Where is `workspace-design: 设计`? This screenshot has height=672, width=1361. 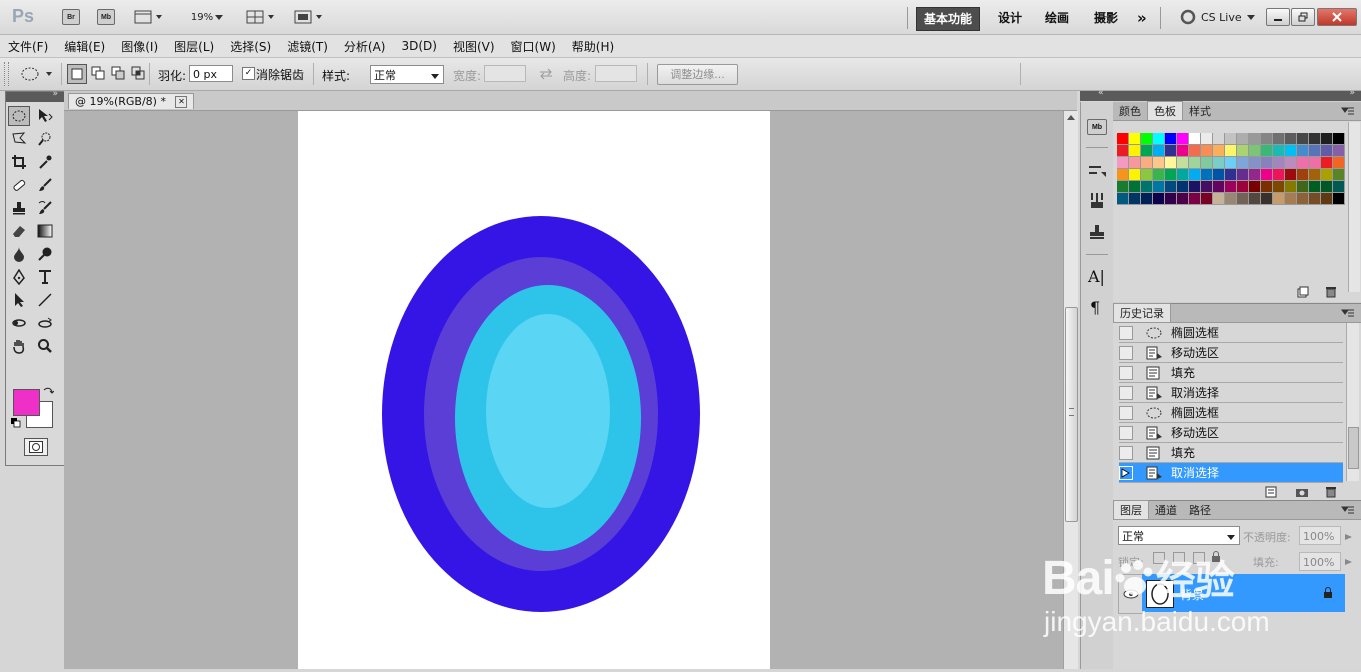
workspace-design: 设计 is located at coordinates (1010, 18).